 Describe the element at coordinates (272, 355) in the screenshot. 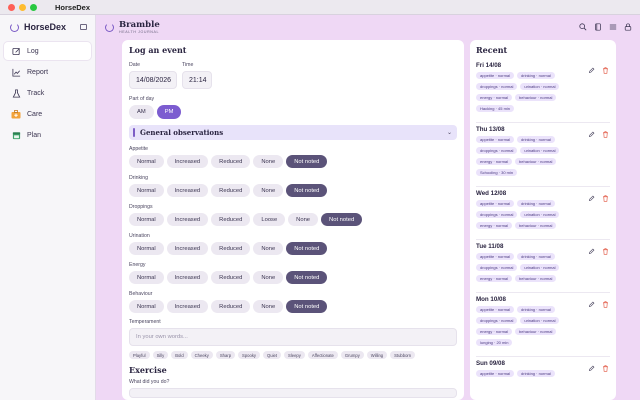

I see `temperament-chip: Quiet` at that location.